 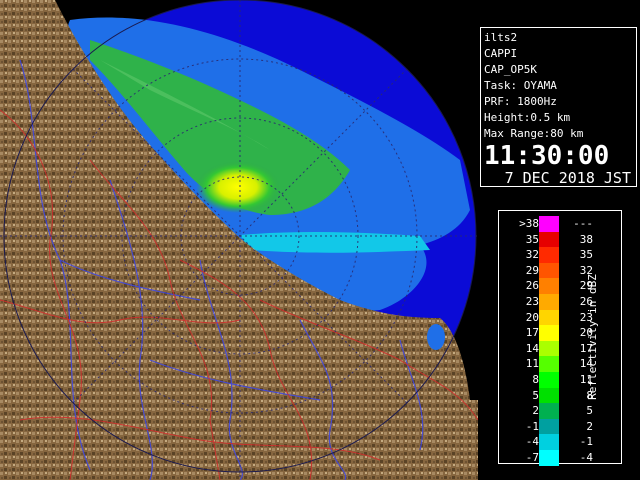 What do you see at coordinates (532, 286) in the screenshot?
I see `legend-lower-bound: 26` at bounding box center [532, 286].